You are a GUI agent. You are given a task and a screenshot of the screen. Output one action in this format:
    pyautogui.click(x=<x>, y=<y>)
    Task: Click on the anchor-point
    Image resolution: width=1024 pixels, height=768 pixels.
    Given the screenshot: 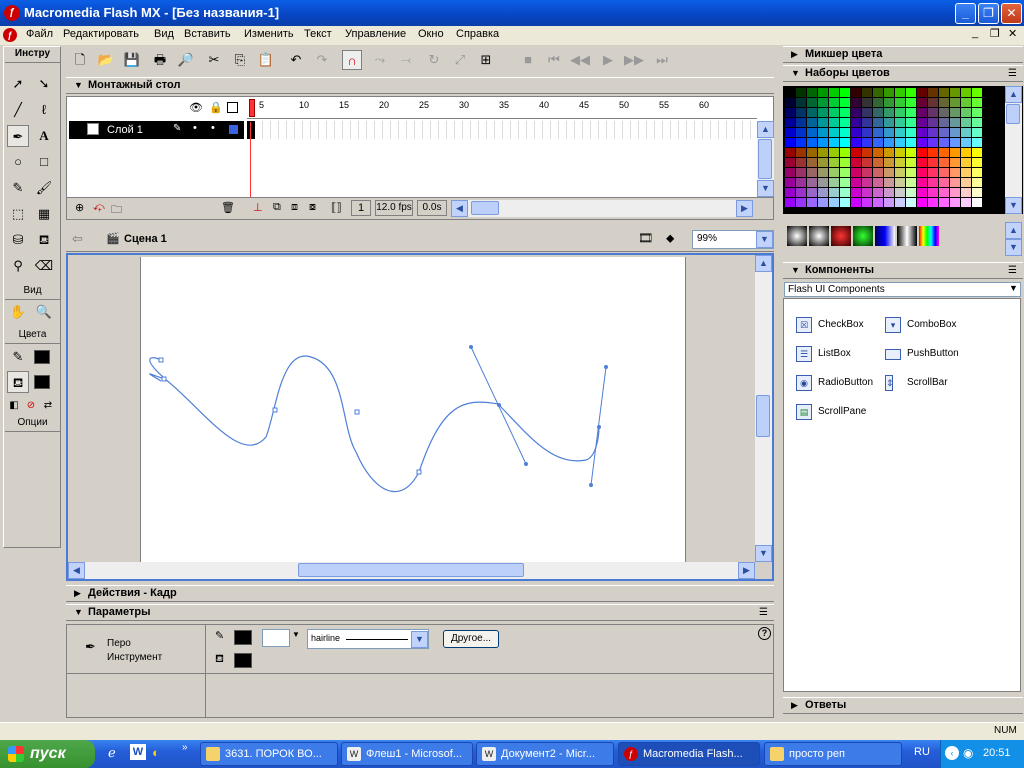 What is the action you would take?
    pyautogui.click(x=357, y=412)
    